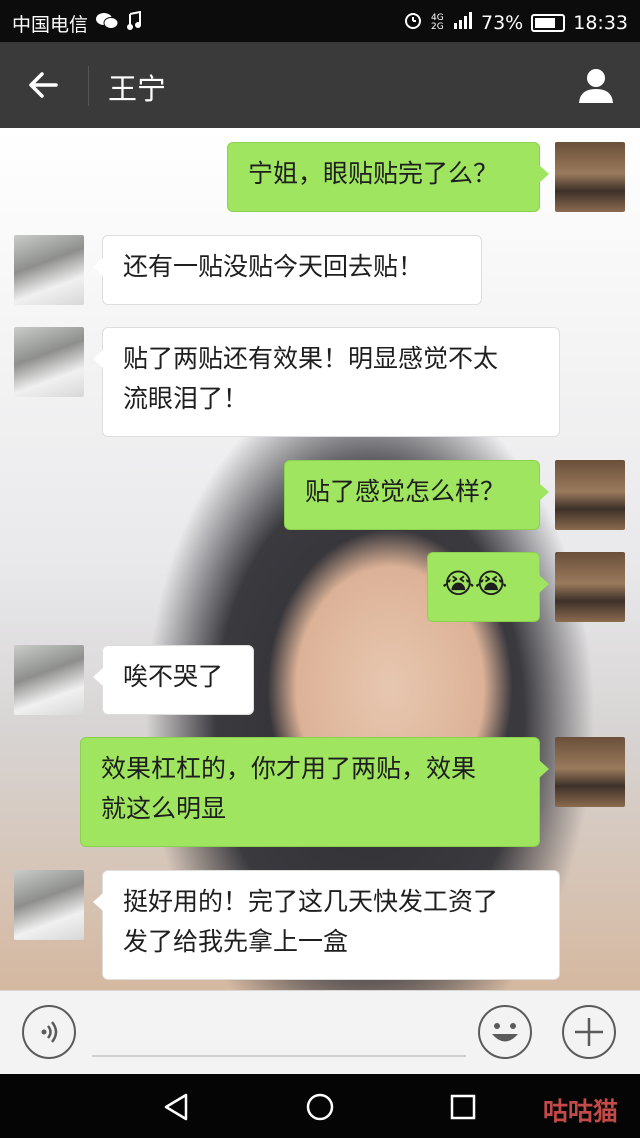 Image resolution: width=640 pixels, height=1138 pixels. I want to click on watermark: 咕咕猫, so click(580, 1111).